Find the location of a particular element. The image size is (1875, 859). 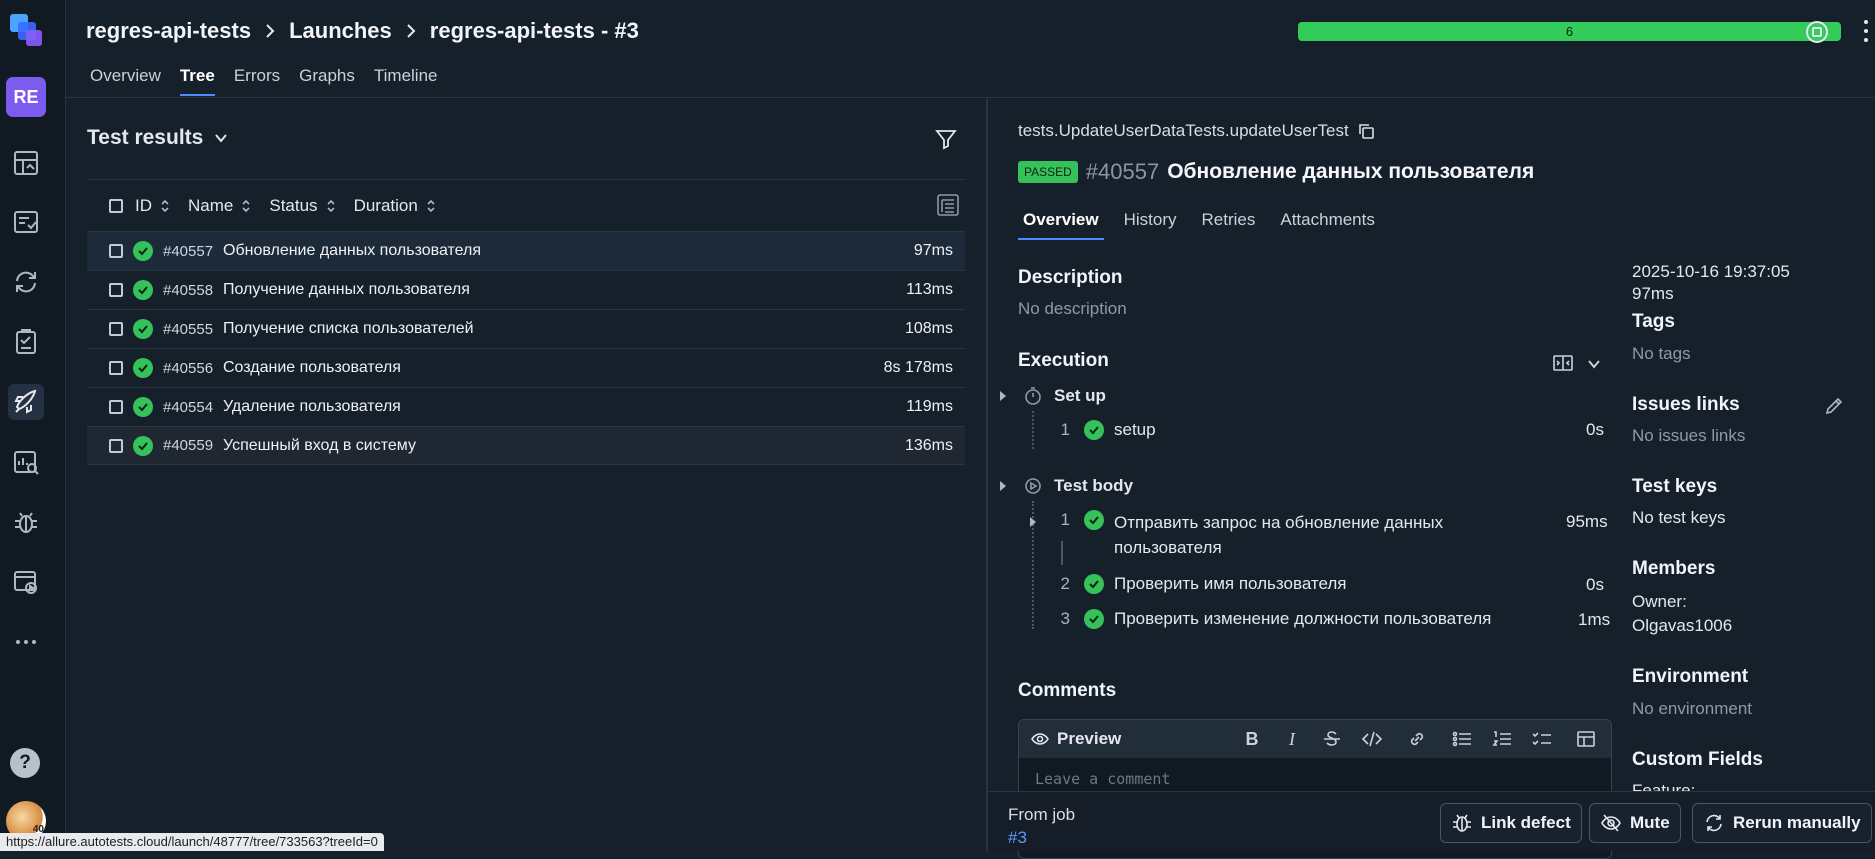

table-icon is located at coordinates (1586, 739).